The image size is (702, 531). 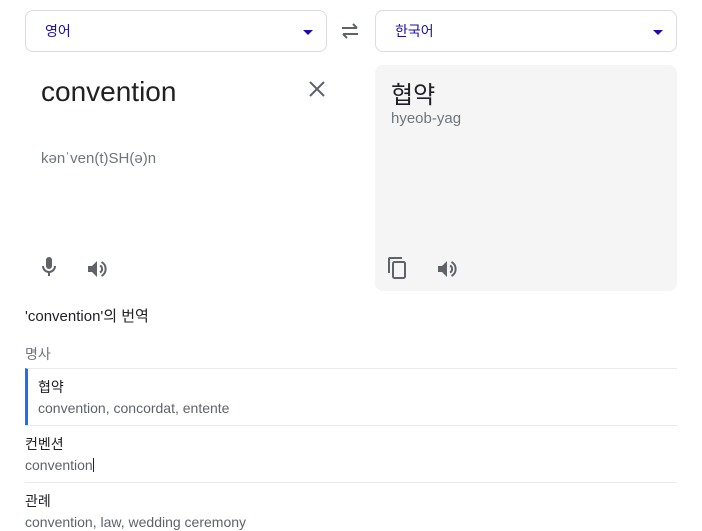 I want to click on target-language-label: 한국어, so click(x=414, y=31).